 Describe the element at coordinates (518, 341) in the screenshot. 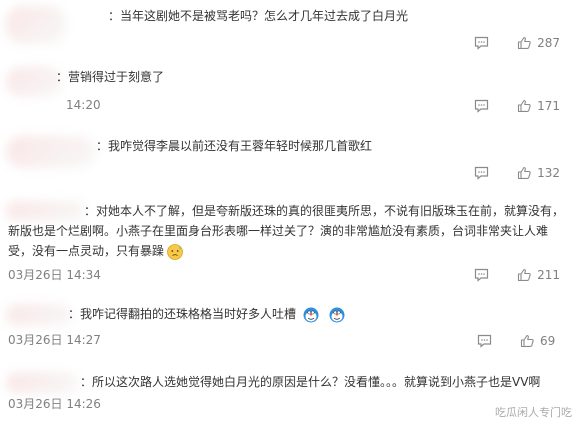

I see `comment-actions: 69` at that location.